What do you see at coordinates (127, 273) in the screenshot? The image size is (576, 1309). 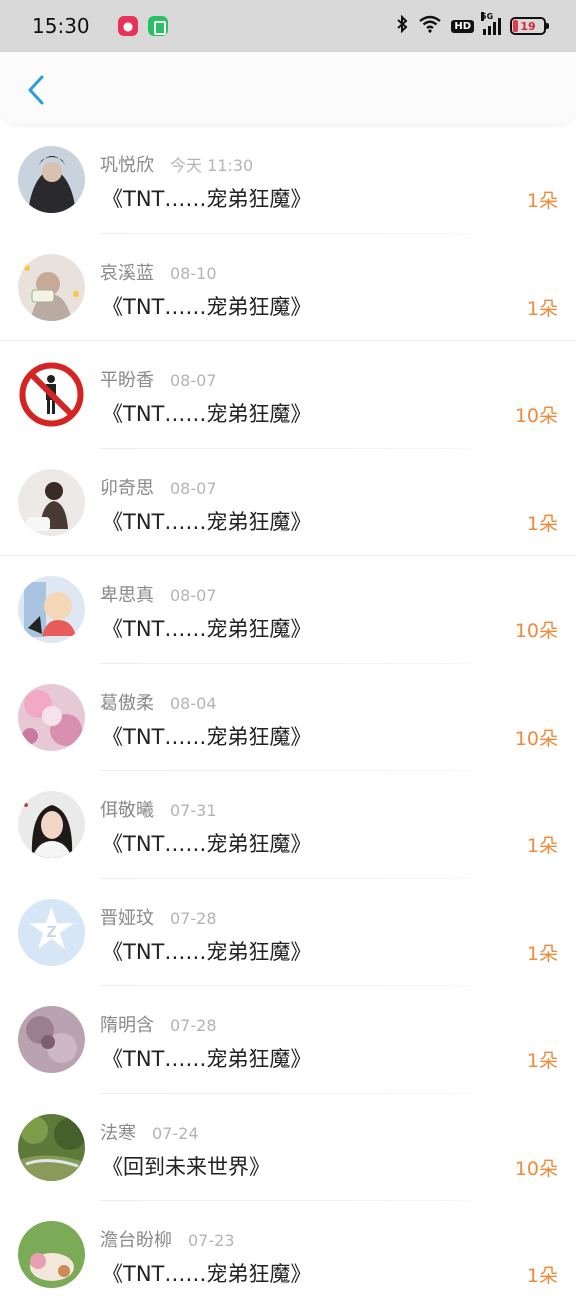 I see `sender-name: 哀溪蓝` at bounding box center [127, 273].